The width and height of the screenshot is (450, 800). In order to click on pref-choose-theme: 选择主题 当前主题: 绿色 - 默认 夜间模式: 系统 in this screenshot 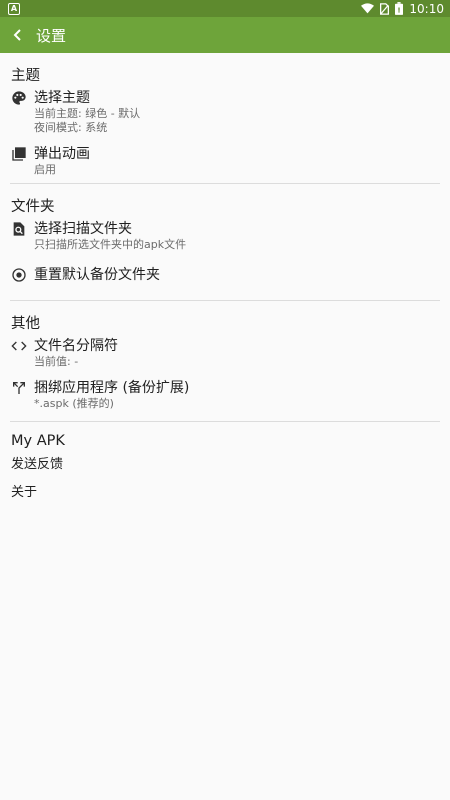, I will do `click(225, 117)`.